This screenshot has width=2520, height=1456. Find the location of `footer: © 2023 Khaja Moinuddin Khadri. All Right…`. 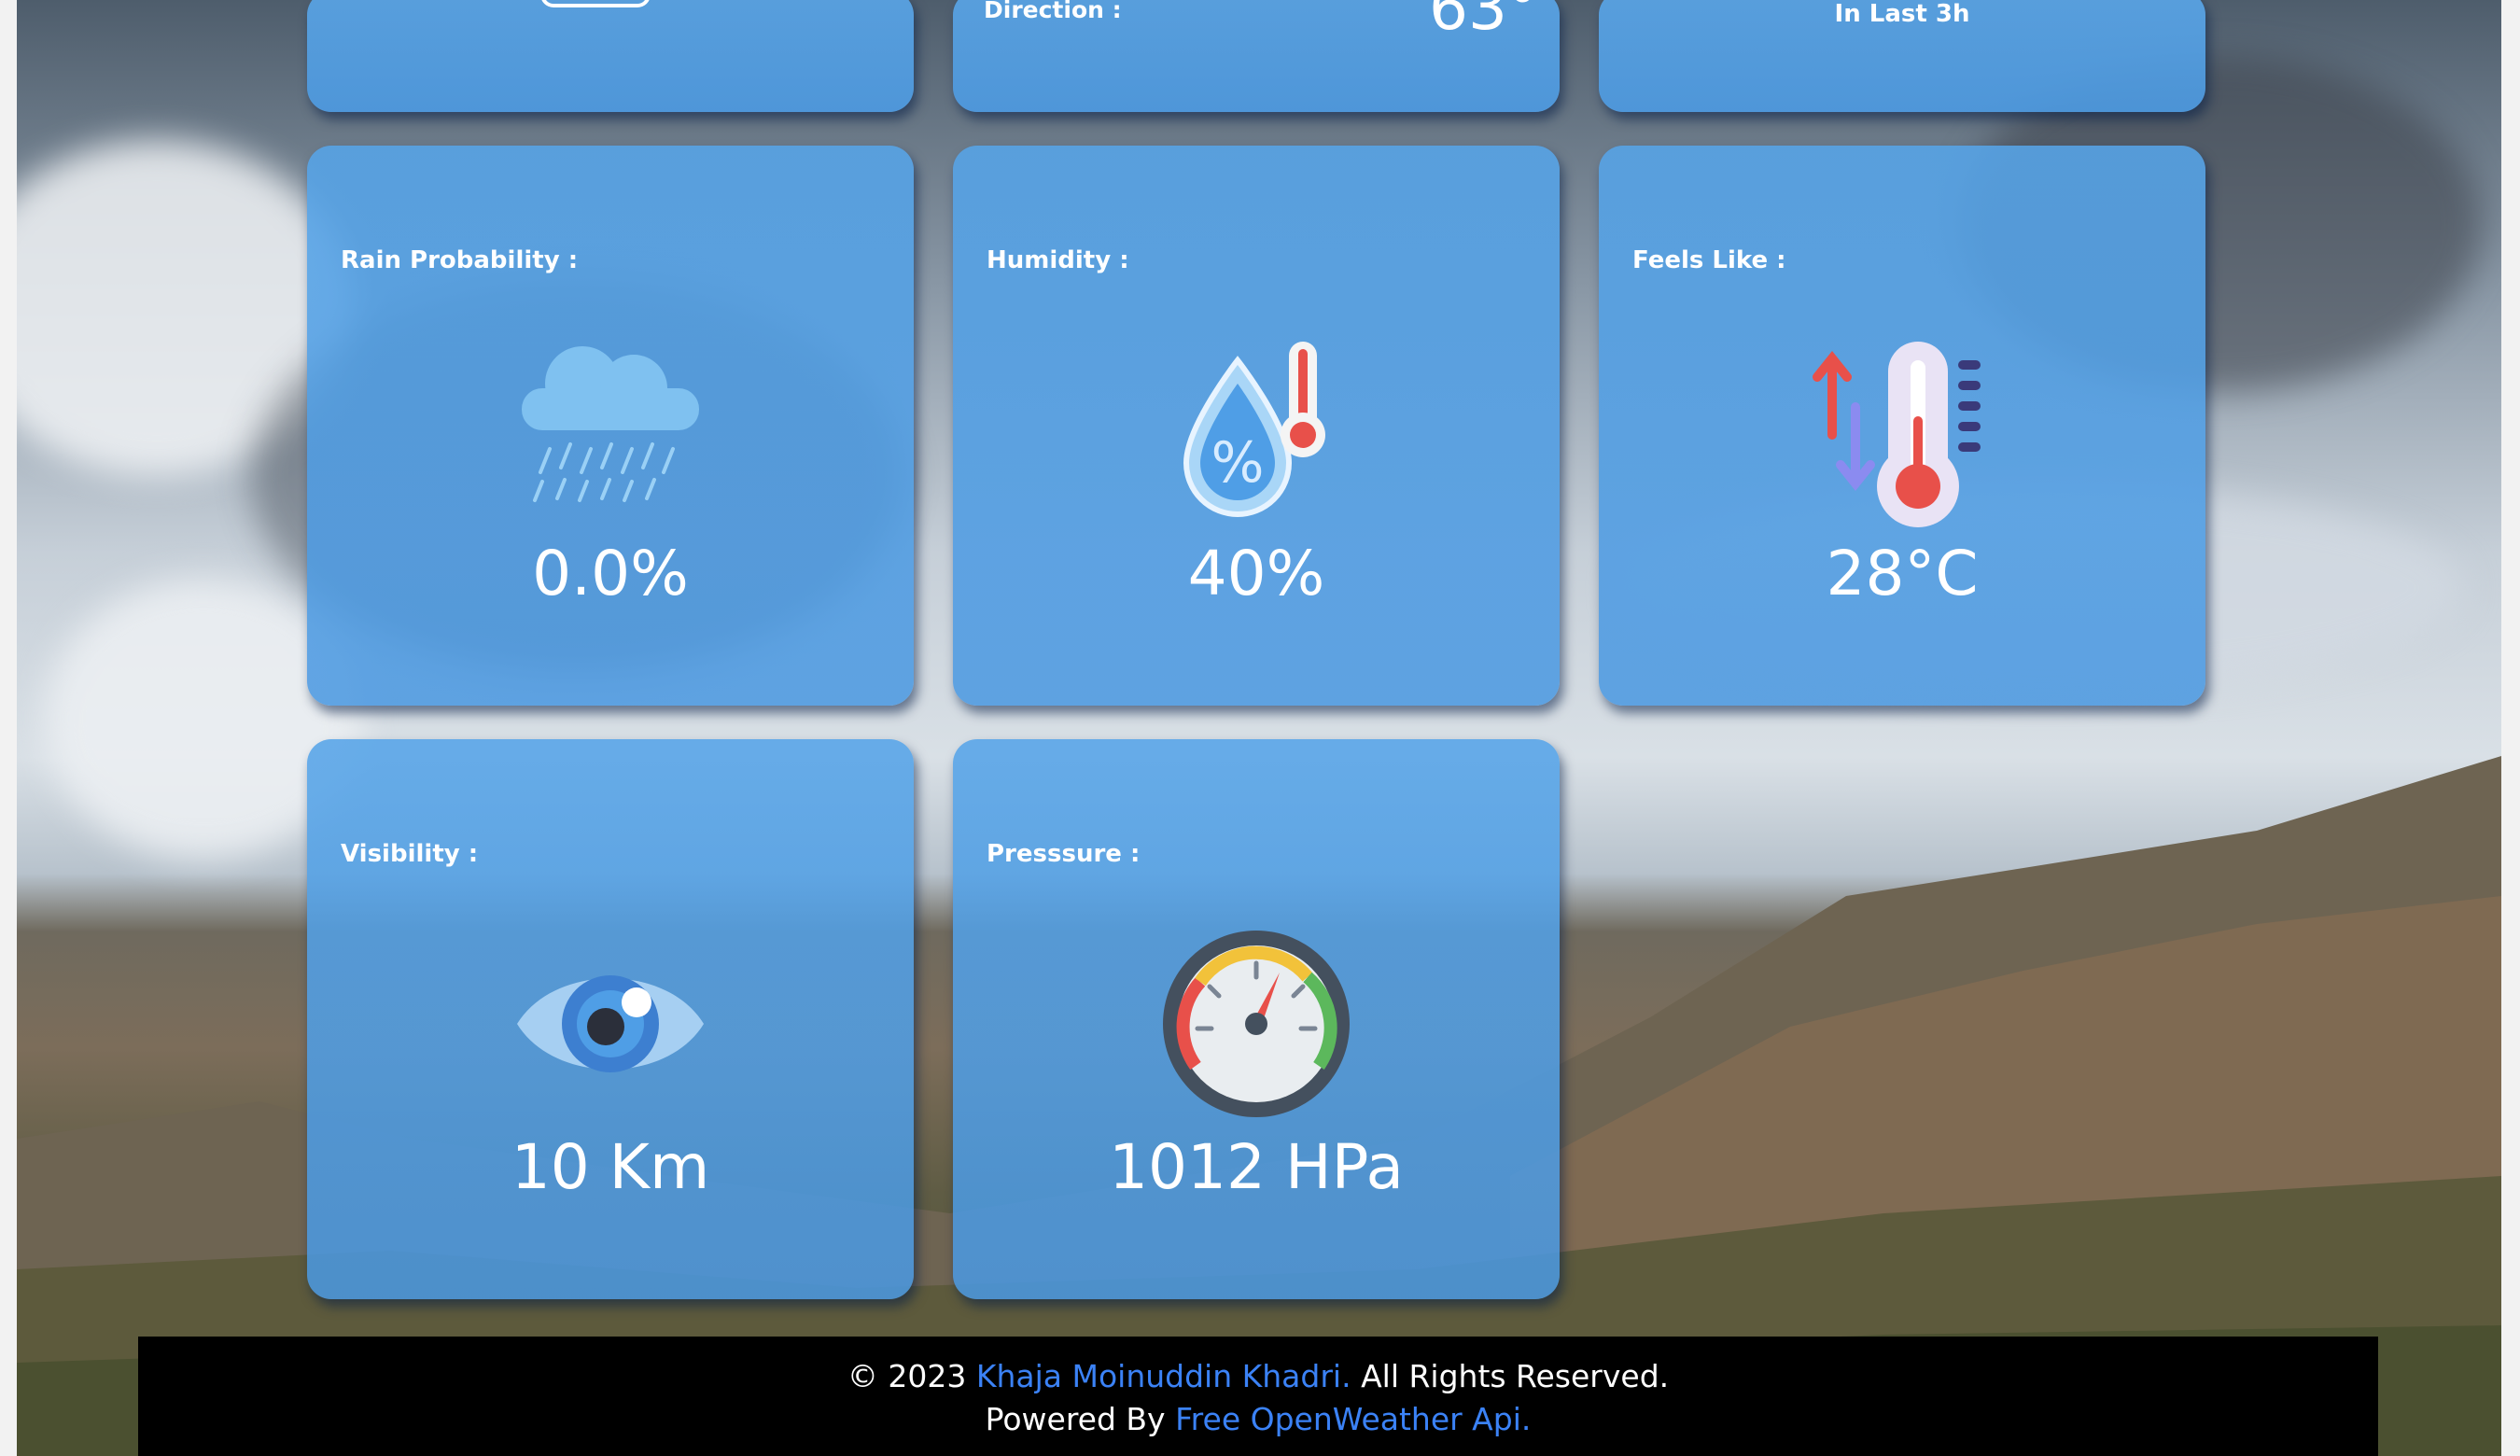

footer: © 2023 Khaja Moinuddin Khadri. All Right… is located at coordinates (1258, 1396).